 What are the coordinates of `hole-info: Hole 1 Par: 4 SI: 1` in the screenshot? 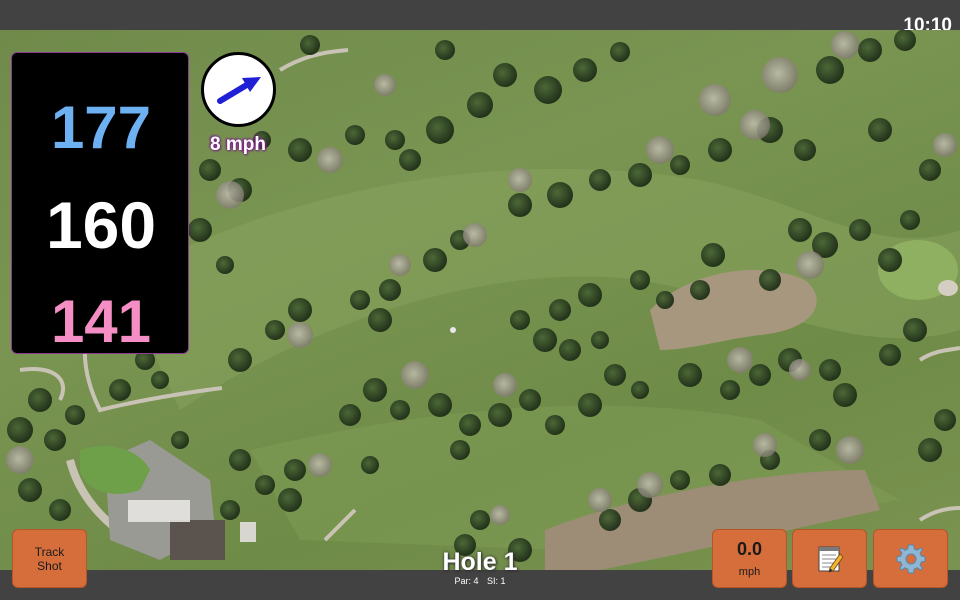 It's located at (480, 567).